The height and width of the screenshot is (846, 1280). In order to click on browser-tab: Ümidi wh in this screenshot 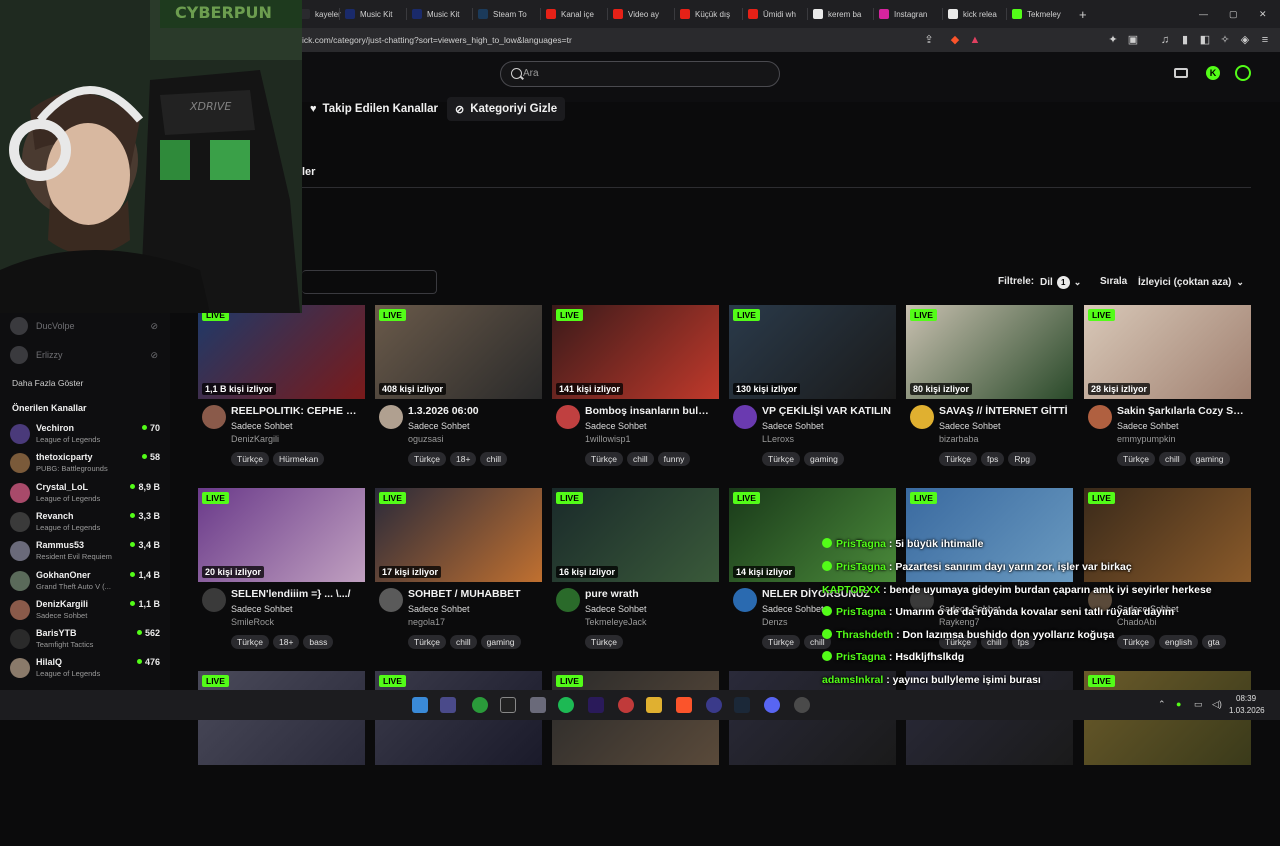, I will do `click(778, 14)`.